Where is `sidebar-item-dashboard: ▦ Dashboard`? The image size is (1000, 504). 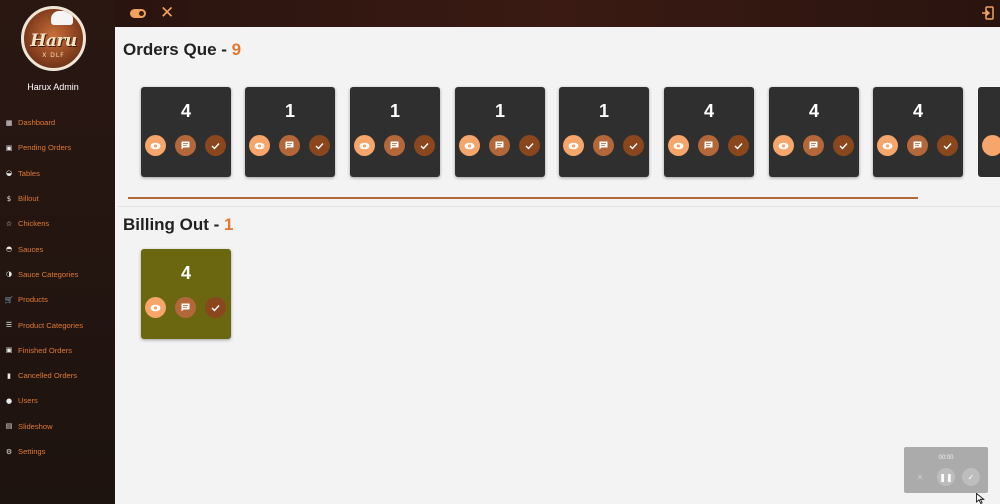
sidebar-item-dashboard: ▦ Dashboard is located at coordinates (57, 122).